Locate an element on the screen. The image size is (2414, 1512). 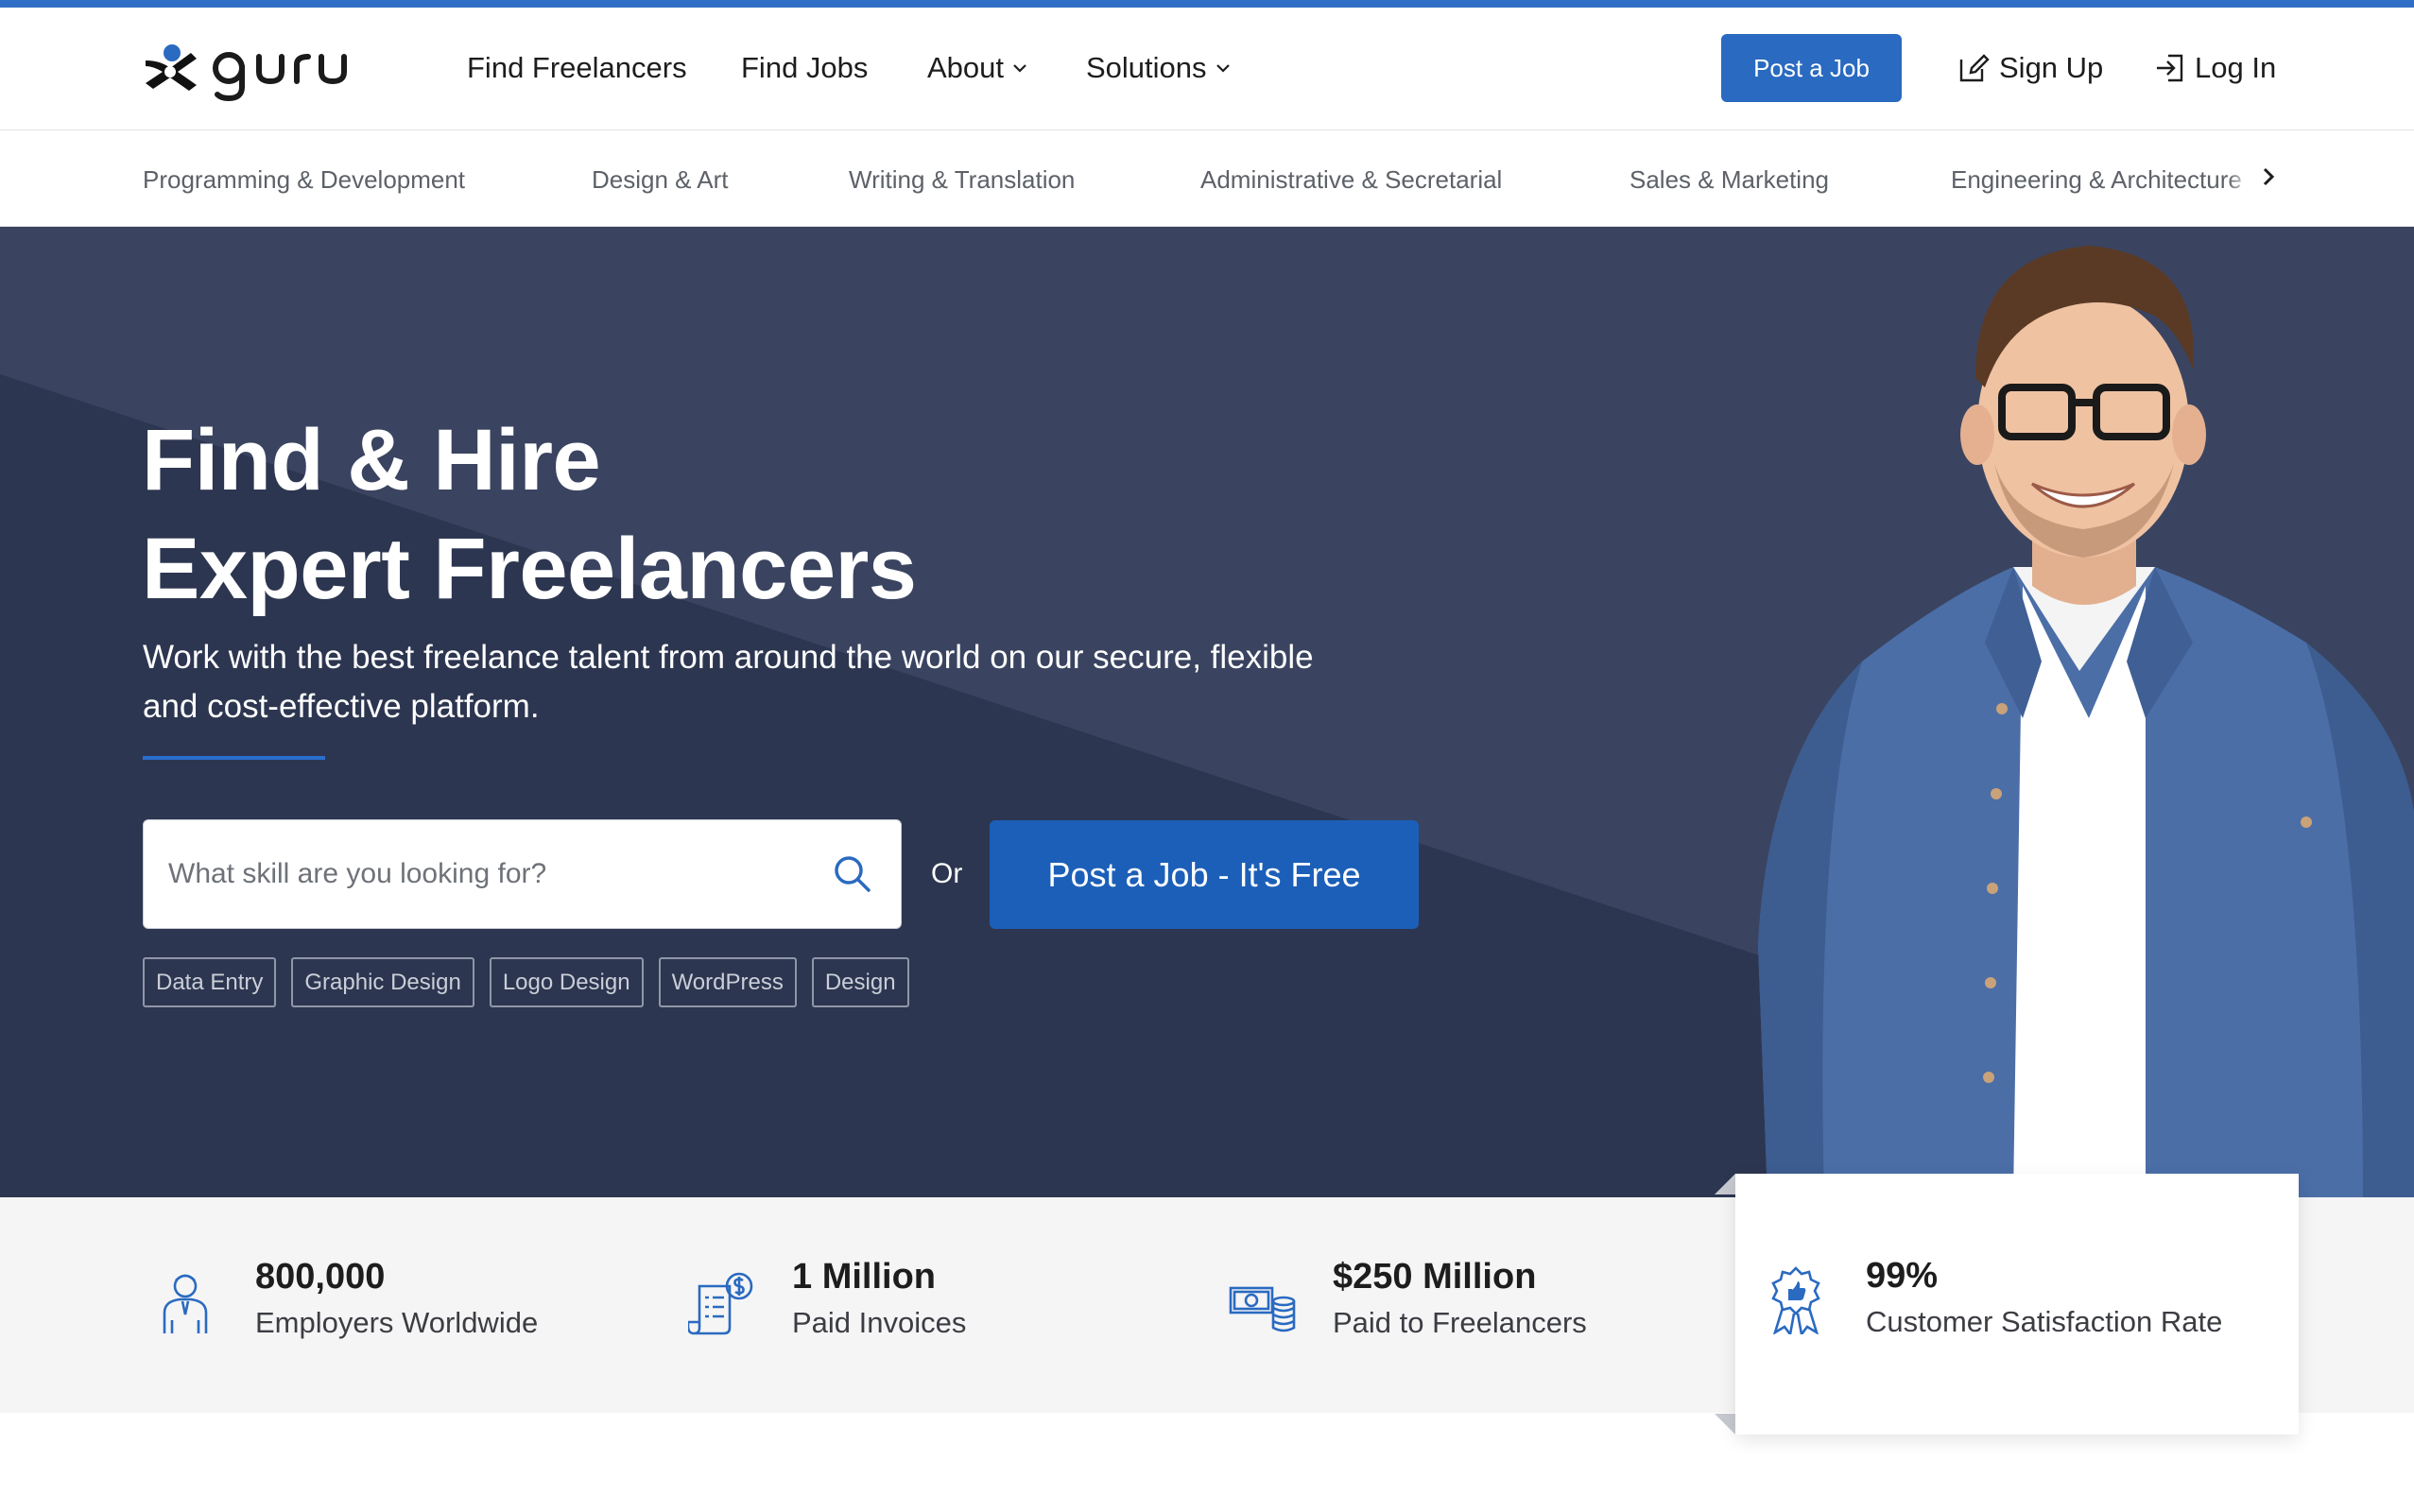
skill-search-box is located at coordinates (522, 874).